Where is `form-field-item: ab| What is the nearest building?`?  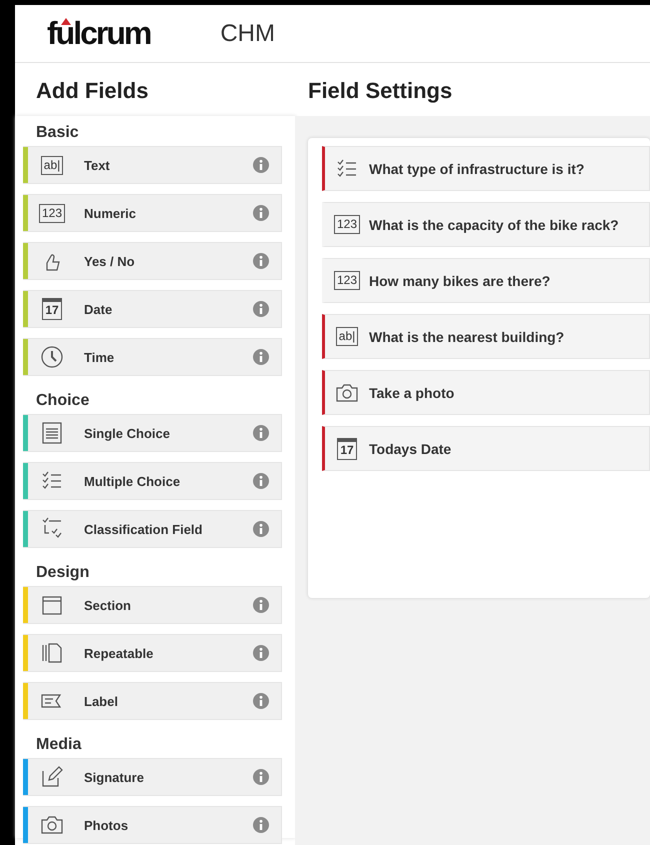 form-field-item: ab| What is the nearest building? is located at coordinates (486, 336).